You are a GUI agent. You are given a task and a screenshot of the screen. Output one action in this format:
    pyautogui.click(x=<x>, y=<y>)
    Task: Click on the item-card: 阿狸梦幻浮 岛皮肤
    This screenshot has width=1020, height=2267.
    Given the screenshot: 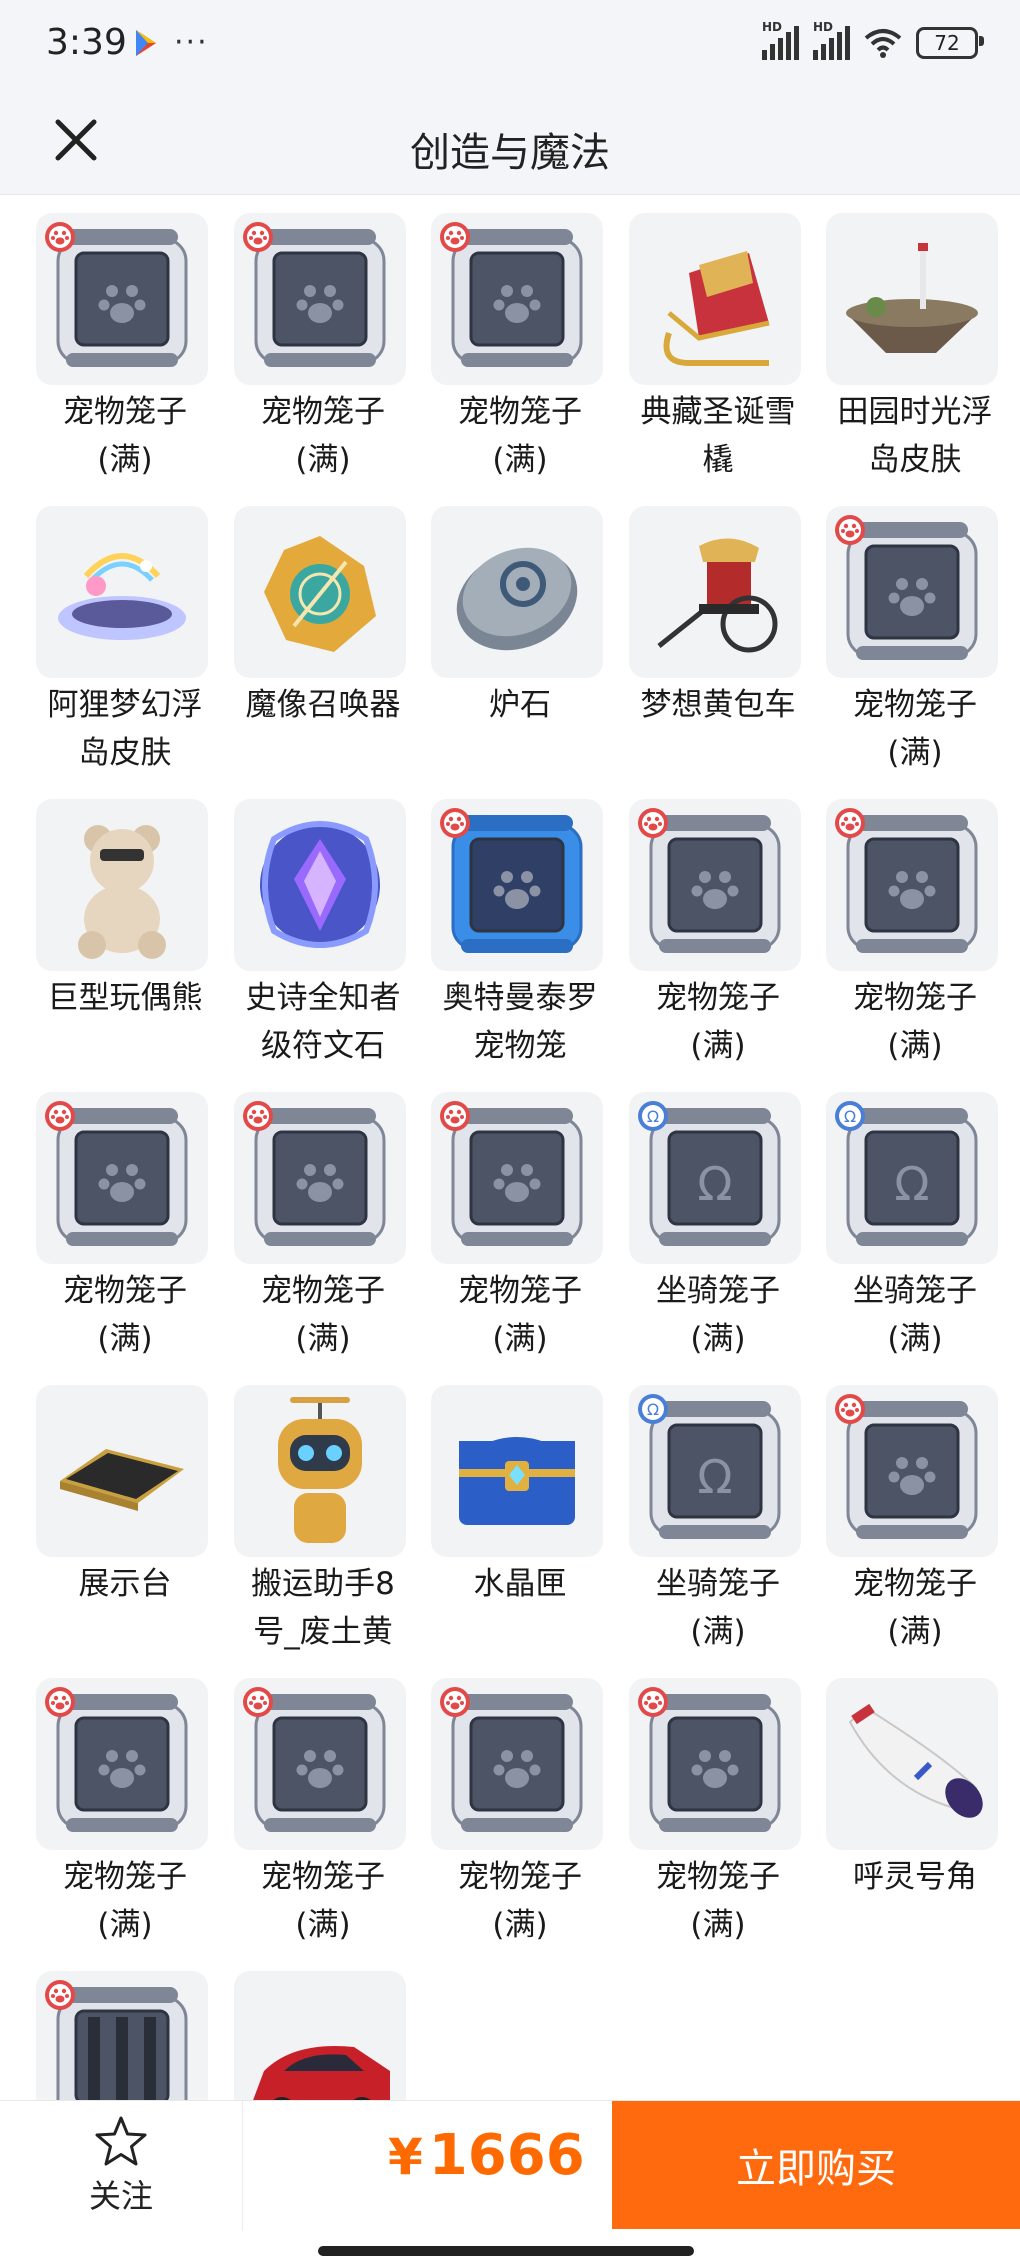 What is the action you would take?
    pyautogui.click(x=125, y=634)
    